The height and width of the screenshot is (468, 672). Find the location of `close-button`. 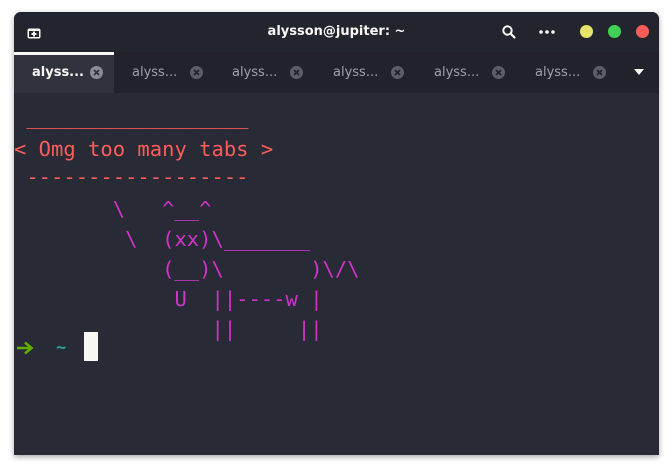

close-button is located at coordinates (642, 31).